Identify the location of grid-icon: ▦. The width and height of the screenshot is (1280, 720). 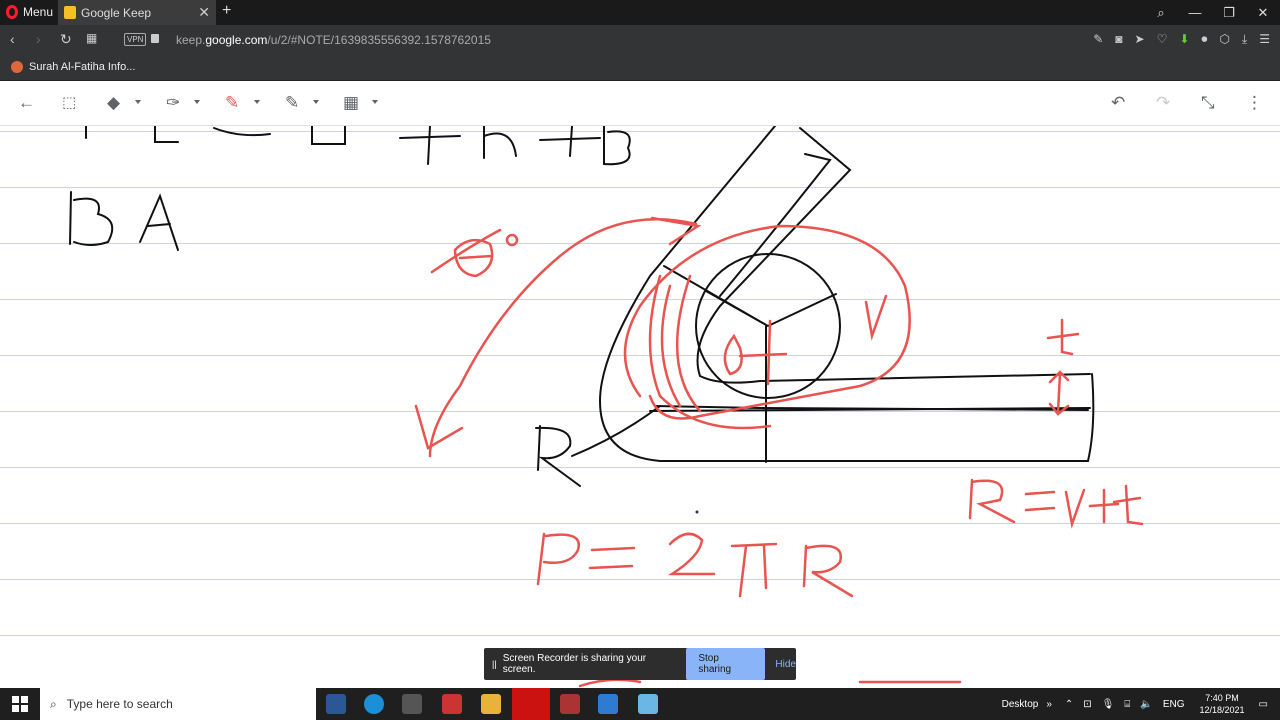
(351, 103).